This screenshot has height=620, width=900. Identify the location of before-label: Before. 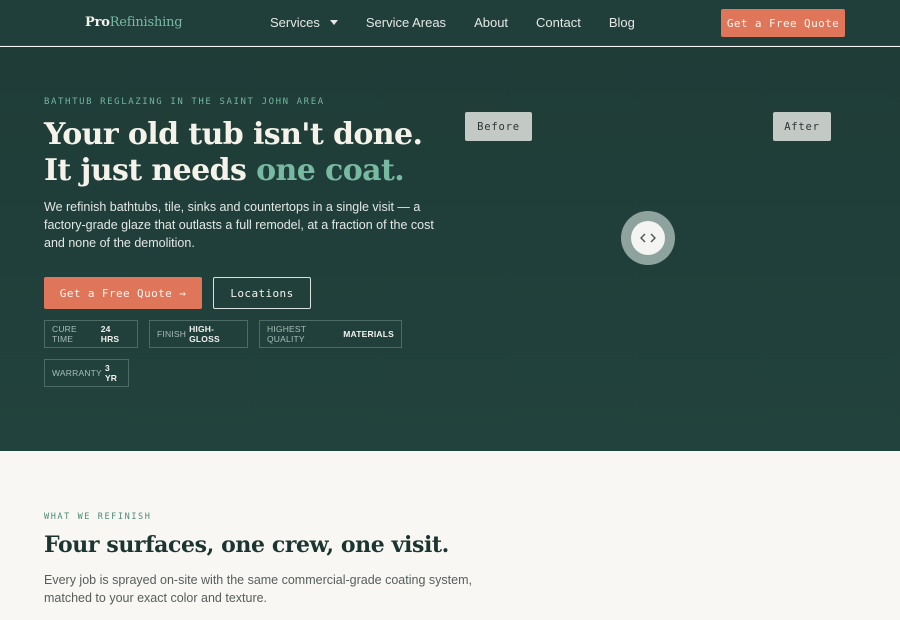
(498, 126).